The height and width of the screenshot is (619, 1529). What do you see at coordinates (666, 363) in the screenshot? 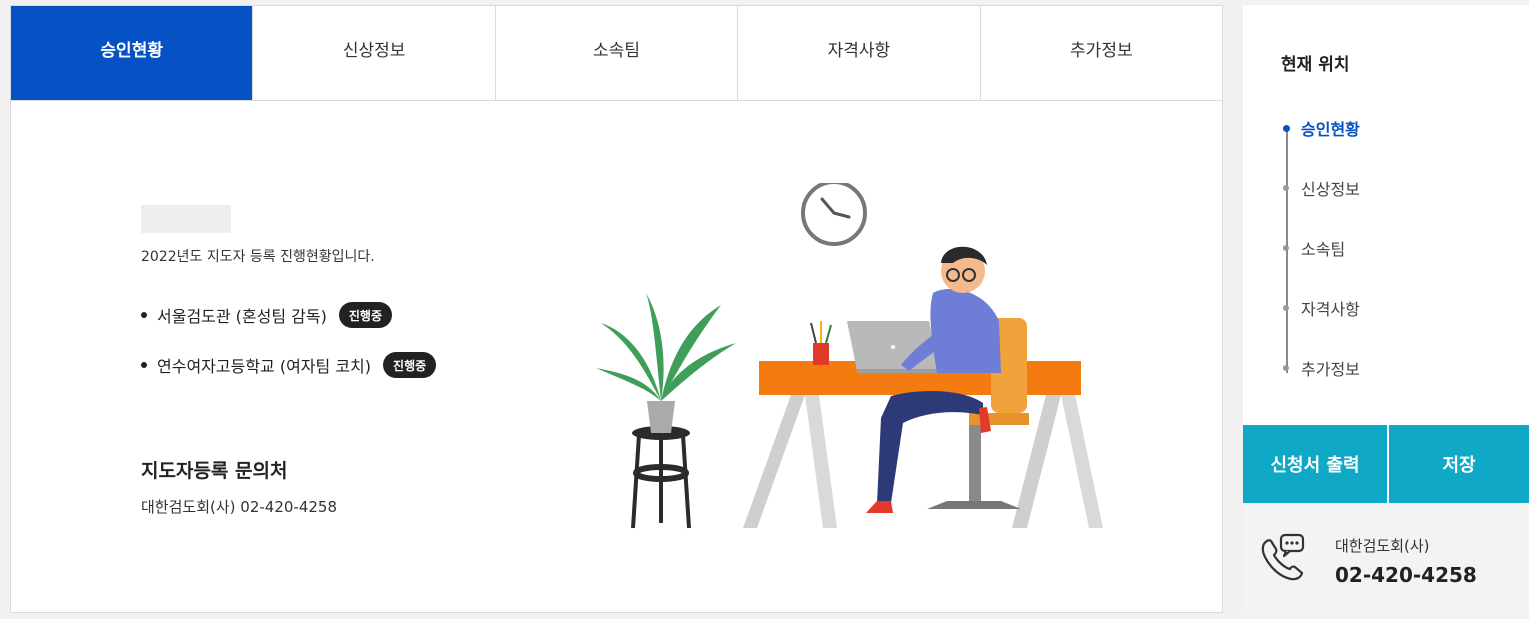
I see `potted-plant` at bounding box center [666, 363].